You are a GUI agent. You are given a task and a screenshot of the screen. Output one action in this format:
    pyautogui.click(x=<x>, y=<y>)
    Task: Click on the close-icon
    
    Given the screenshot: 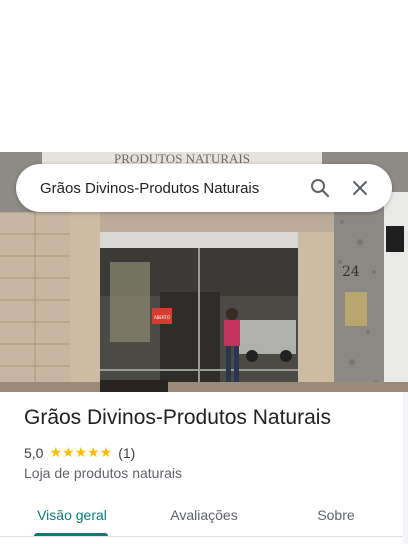 What is the action you would take?
    pyautogui.click(x=360, y=188)
    